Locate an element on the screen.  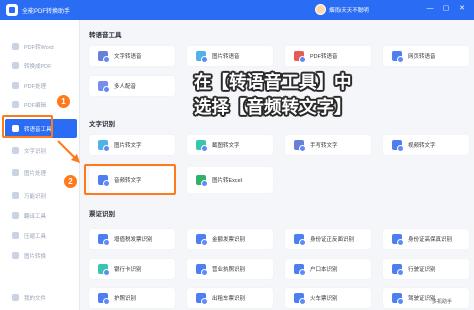
card-label: 网页转语音 is located at coordinates (422, 57).